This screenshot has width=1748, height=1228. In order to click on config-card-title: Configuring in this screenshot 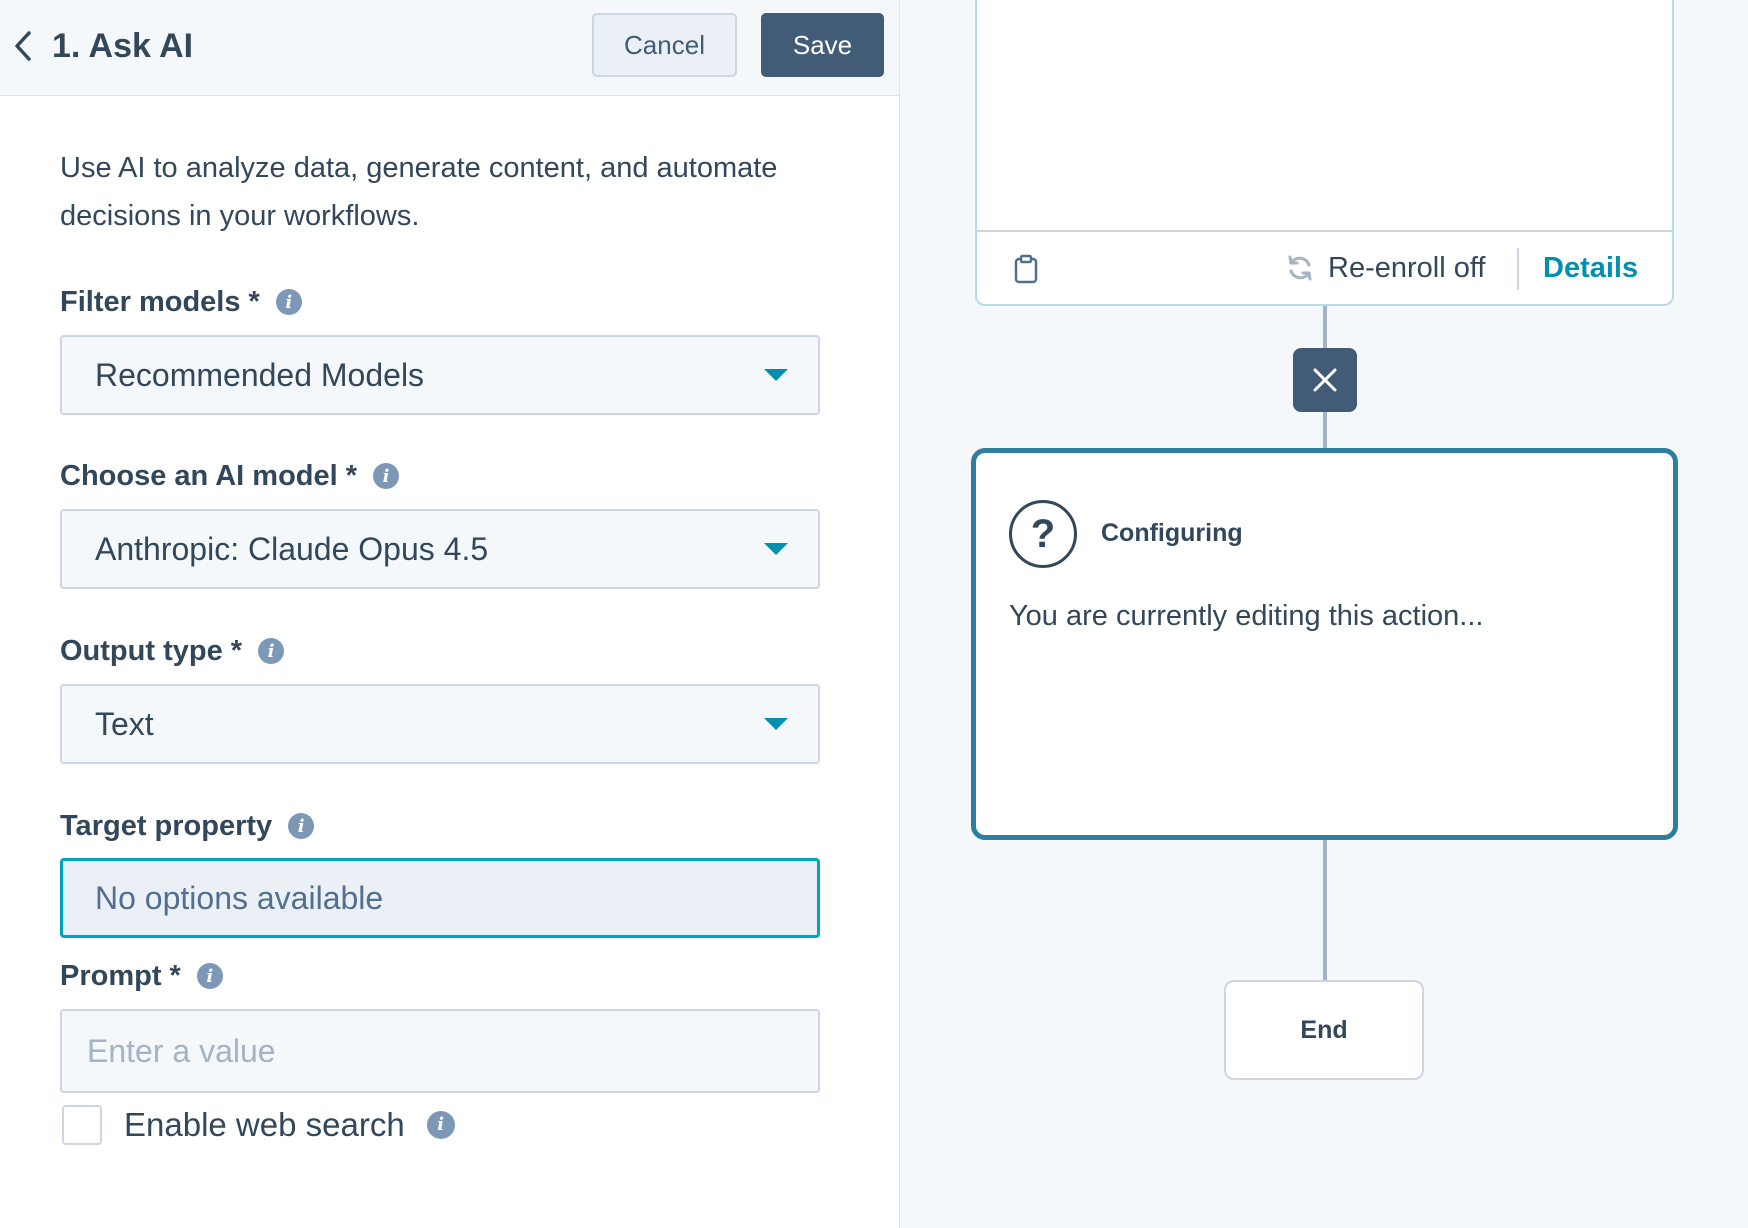, I will do `click(1172, 533)`.